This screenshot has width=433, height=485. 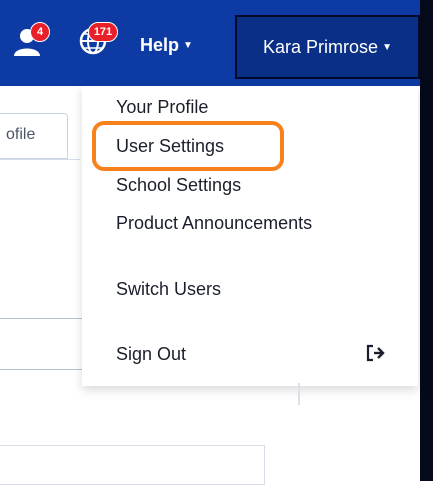 I want to click on profile-tab-label: ofile, so click(x=21, y=134).